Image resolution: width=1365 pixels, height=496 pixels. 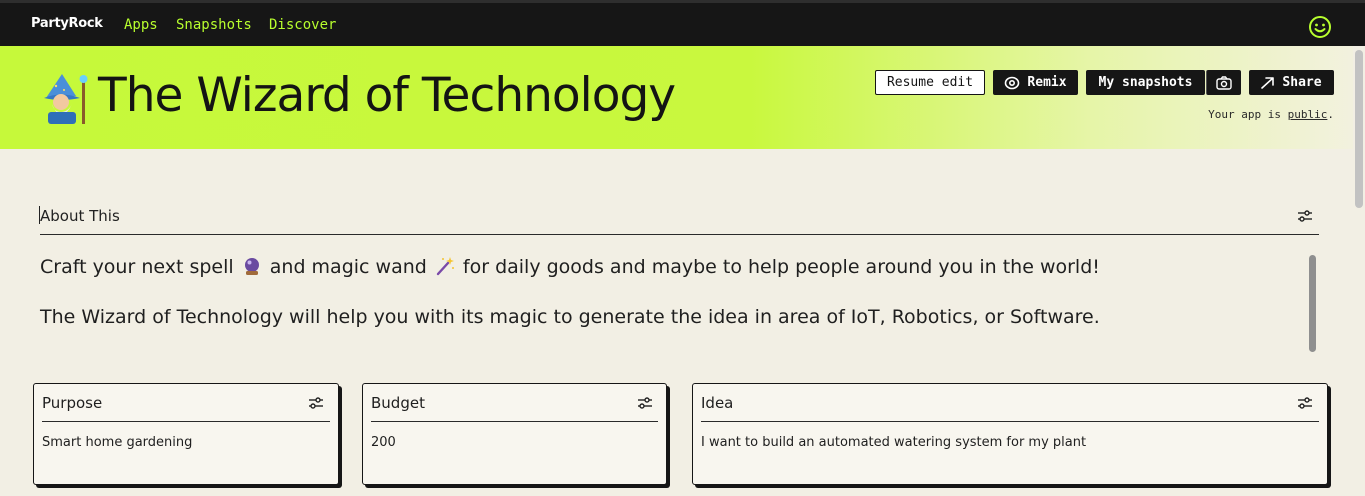 What do you see at coordinates (1308, 114) in the screenshot?
I see `visibility-public-link: public` at bounding box center [1308, 114].